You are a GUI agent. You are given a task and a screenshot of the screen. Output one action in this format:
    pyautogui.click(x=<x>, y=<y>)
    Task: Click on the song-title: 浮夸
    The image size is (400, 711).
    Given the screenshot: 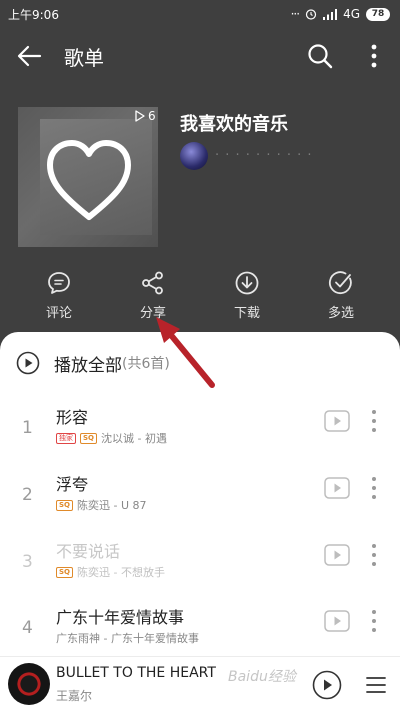 What is the action you would take?
    pyautogui.click(x=72, y=484)
    